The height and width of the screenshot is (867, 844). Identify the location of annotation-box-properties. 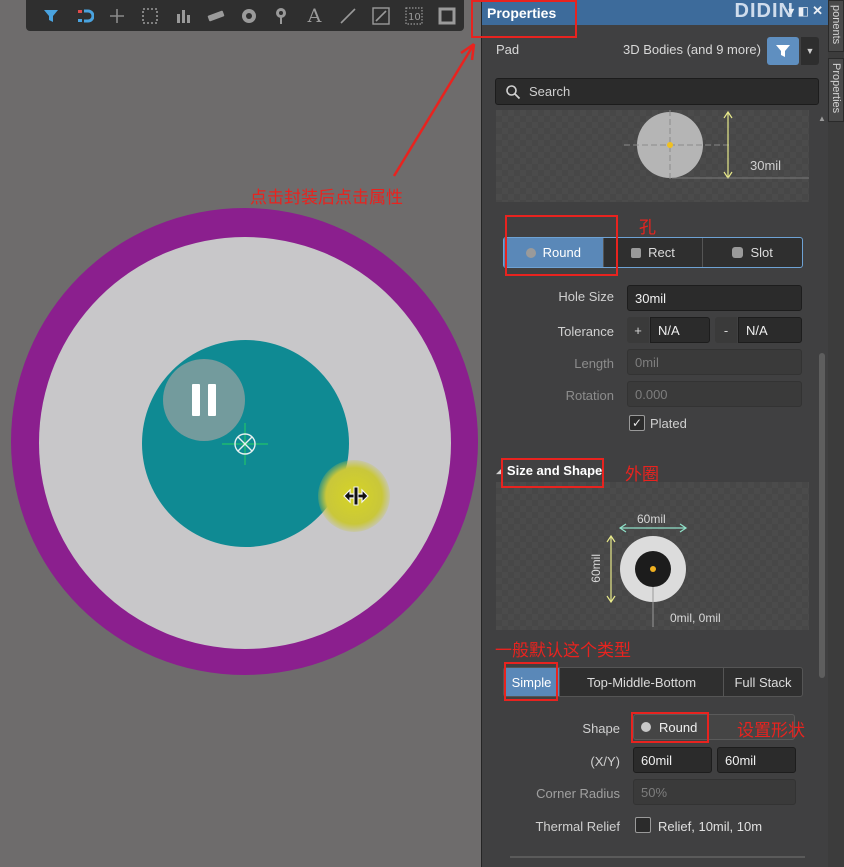
(524, 19).